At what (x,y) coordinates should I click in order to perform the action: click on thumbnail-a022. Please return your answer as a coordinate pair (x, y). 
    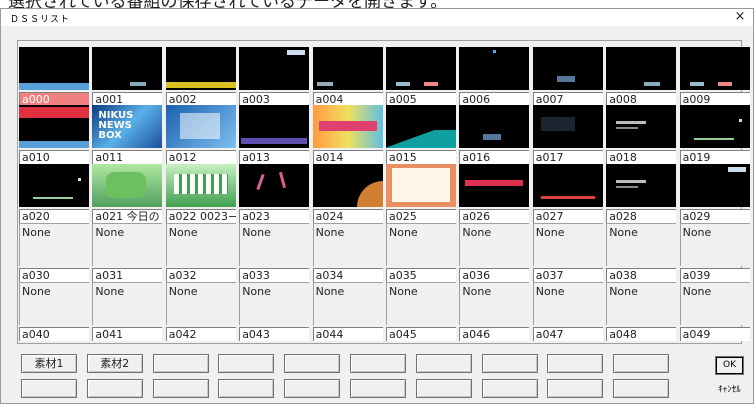
    Looking at the image, I should click on (200, 185).